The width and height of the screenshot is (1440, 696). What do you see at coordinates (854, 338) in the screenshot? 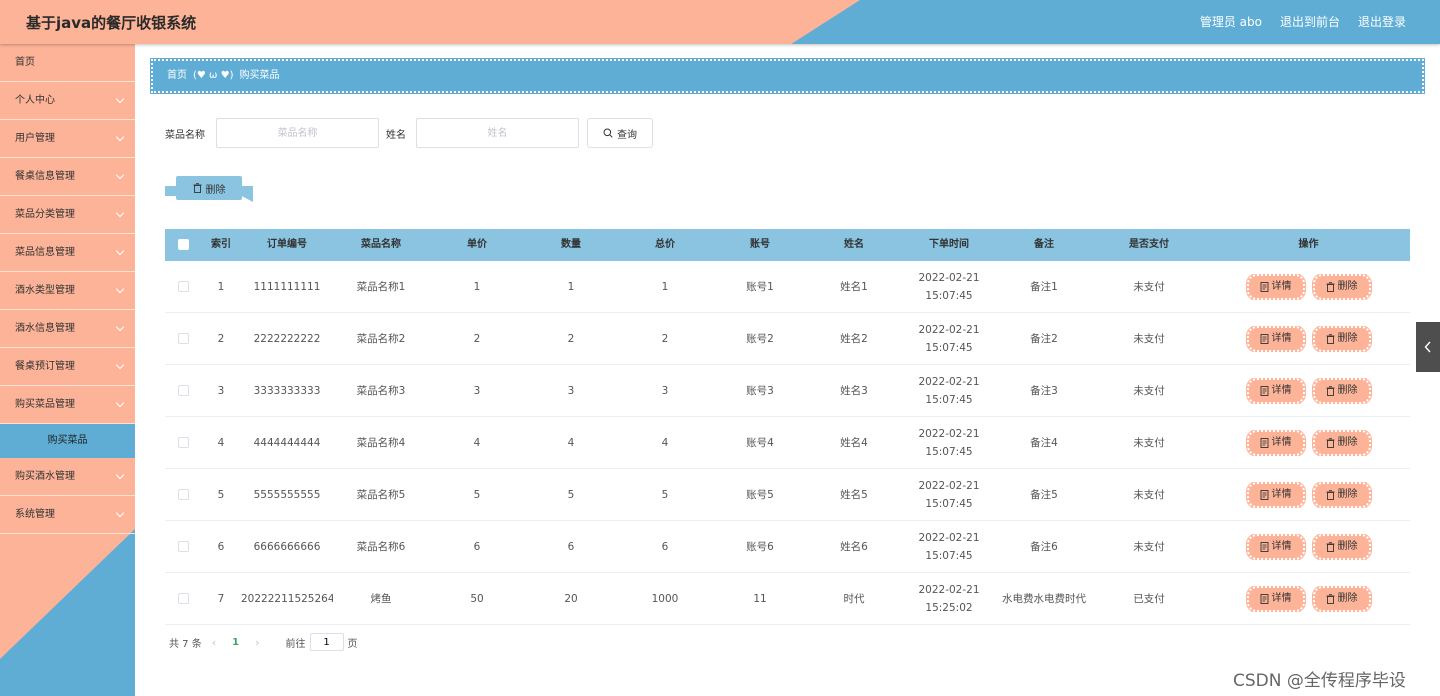
I see `row-name: 姓名2` at bounding box center [854, 338].